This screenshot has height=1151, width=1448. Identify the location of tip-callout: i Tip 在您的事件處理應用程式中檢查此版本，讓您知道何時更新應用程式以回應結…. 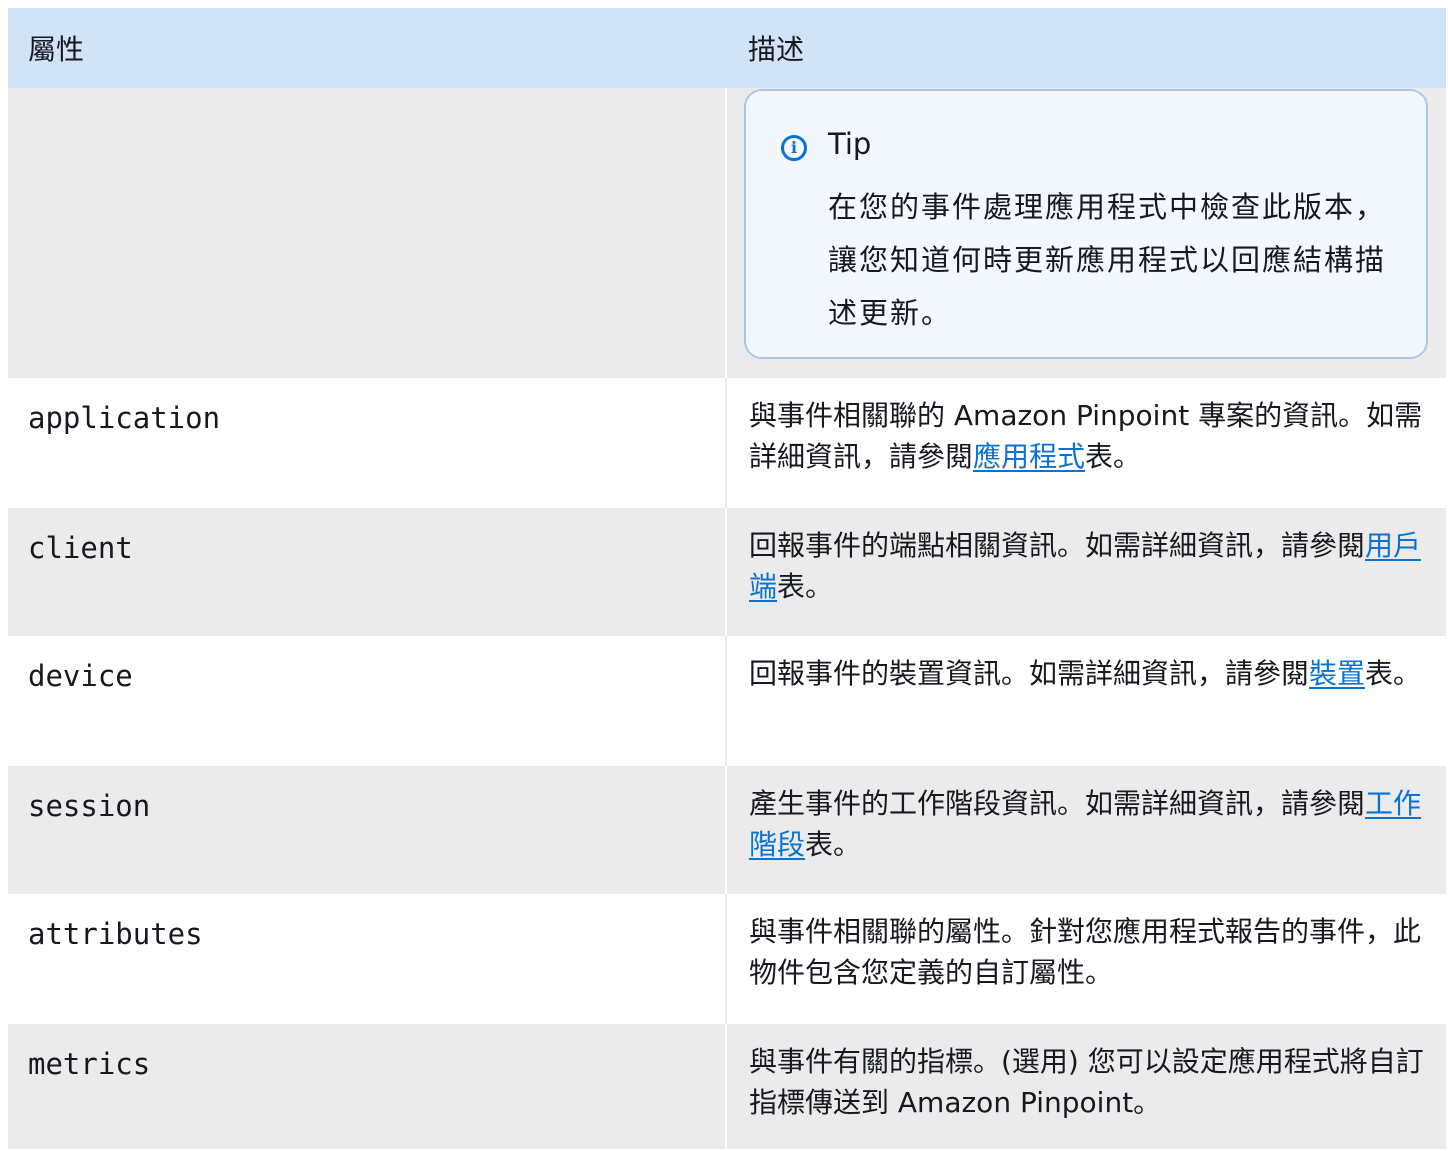
(1086, 224).